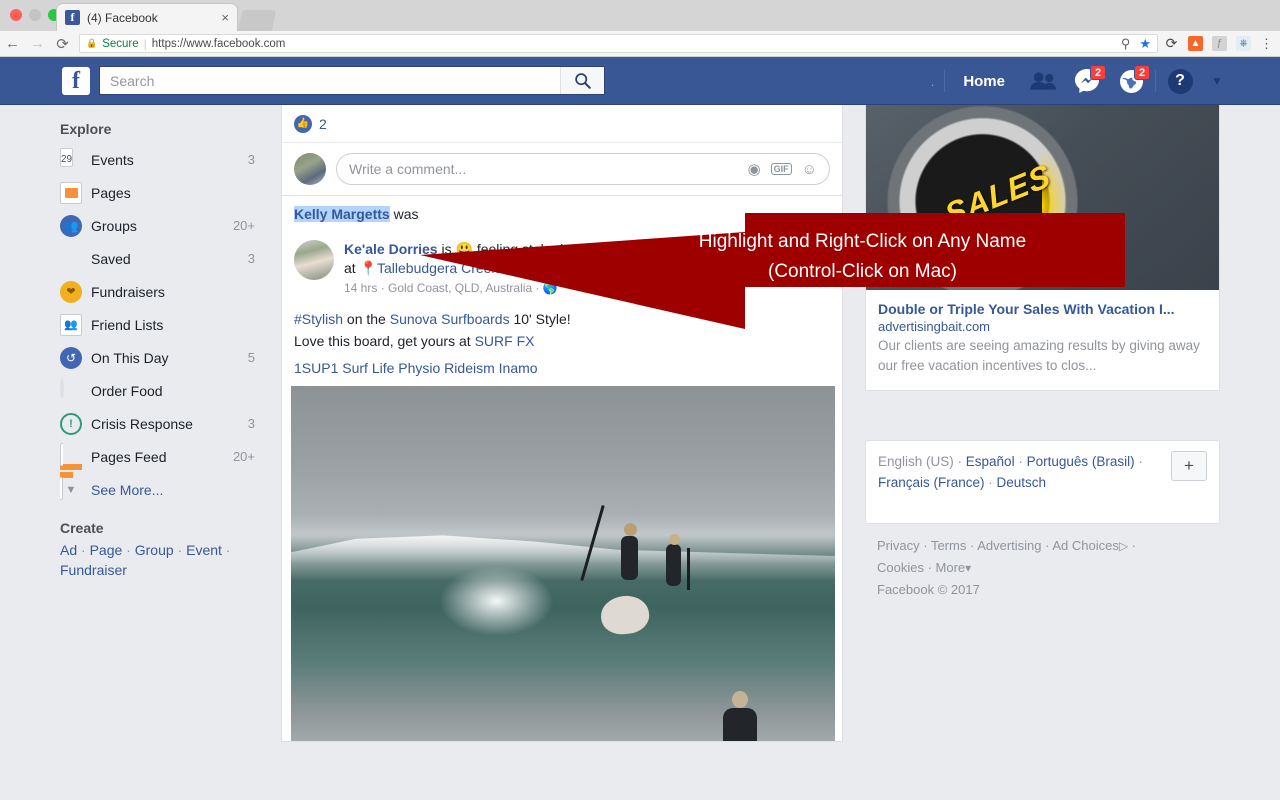 This screenshot has width=1280, height=800. What do you see at coordinates (71, 423) in the screenshot?
I see `crisis-icon: !` at bounding box center [71, 423].